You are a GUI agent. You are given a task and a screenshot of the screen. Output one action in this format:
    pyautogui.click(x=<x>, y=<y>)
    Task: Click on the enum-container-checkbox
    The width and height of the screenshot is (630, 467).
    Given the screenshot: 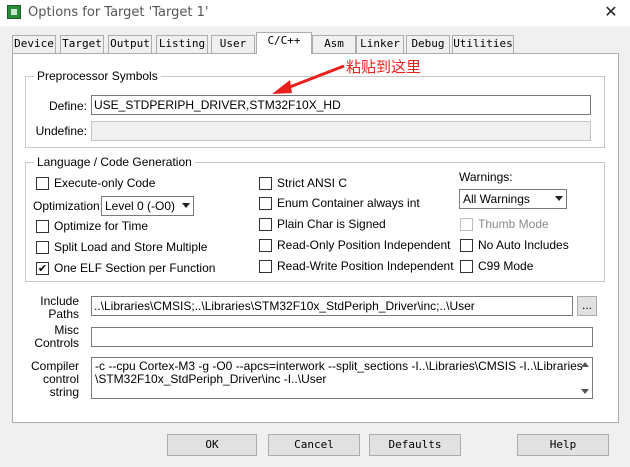 What is the action you would take?
    pyautogui.click(x=265, y=203)
    